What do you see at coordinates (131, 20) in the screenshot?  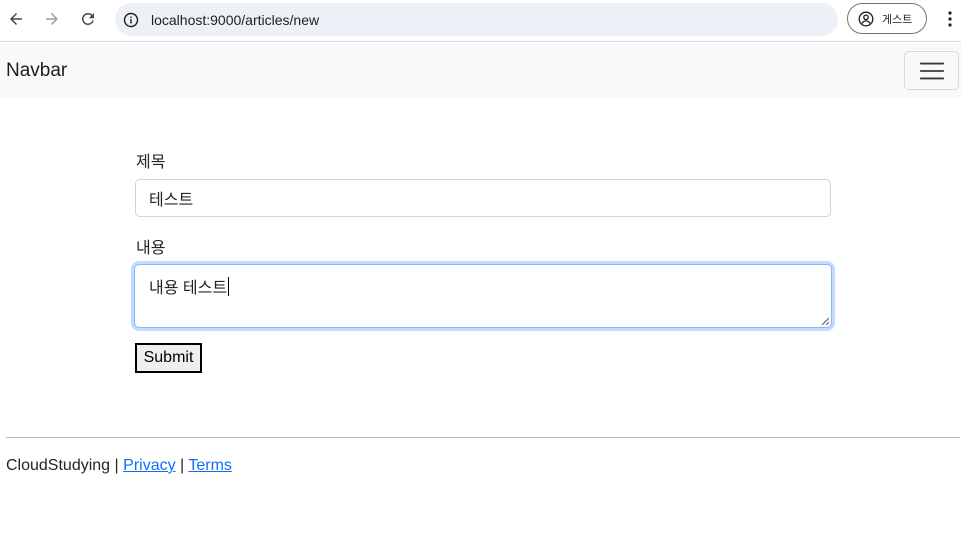 I see `site-info-icon` at bounding box center [131, 20].